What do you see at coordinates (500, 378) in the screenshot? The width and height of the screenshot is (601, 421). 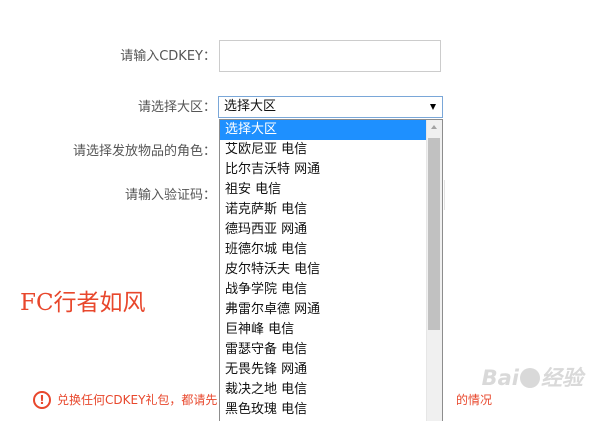 I see `watermark-text-left: Bai` at bounding box center [500, 378].